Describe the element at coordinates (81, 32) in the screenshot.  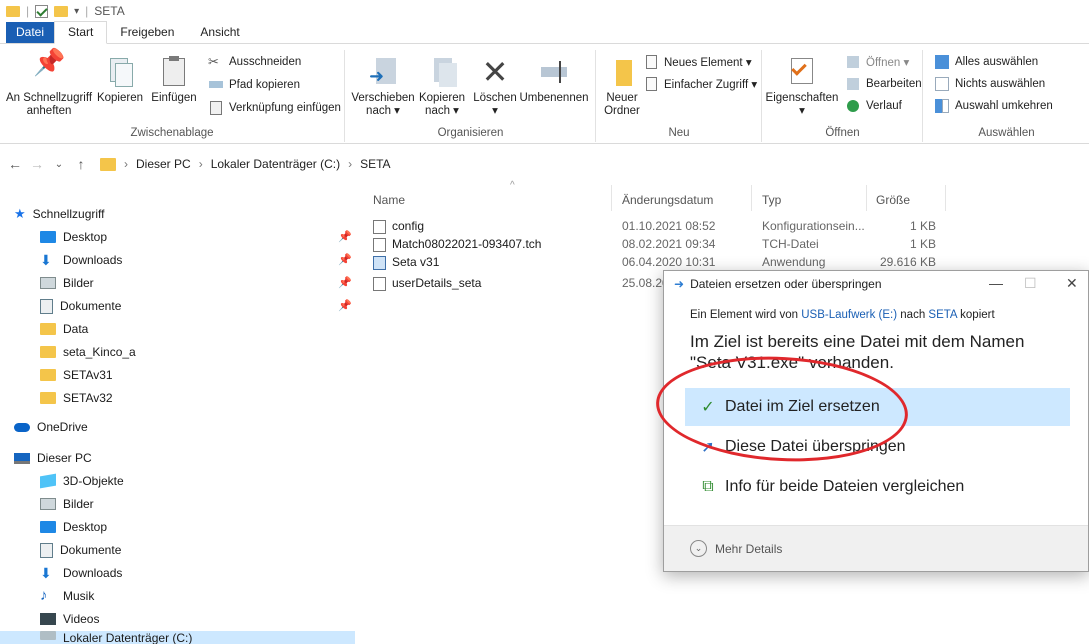
I see `tab-start: Start` at that location.